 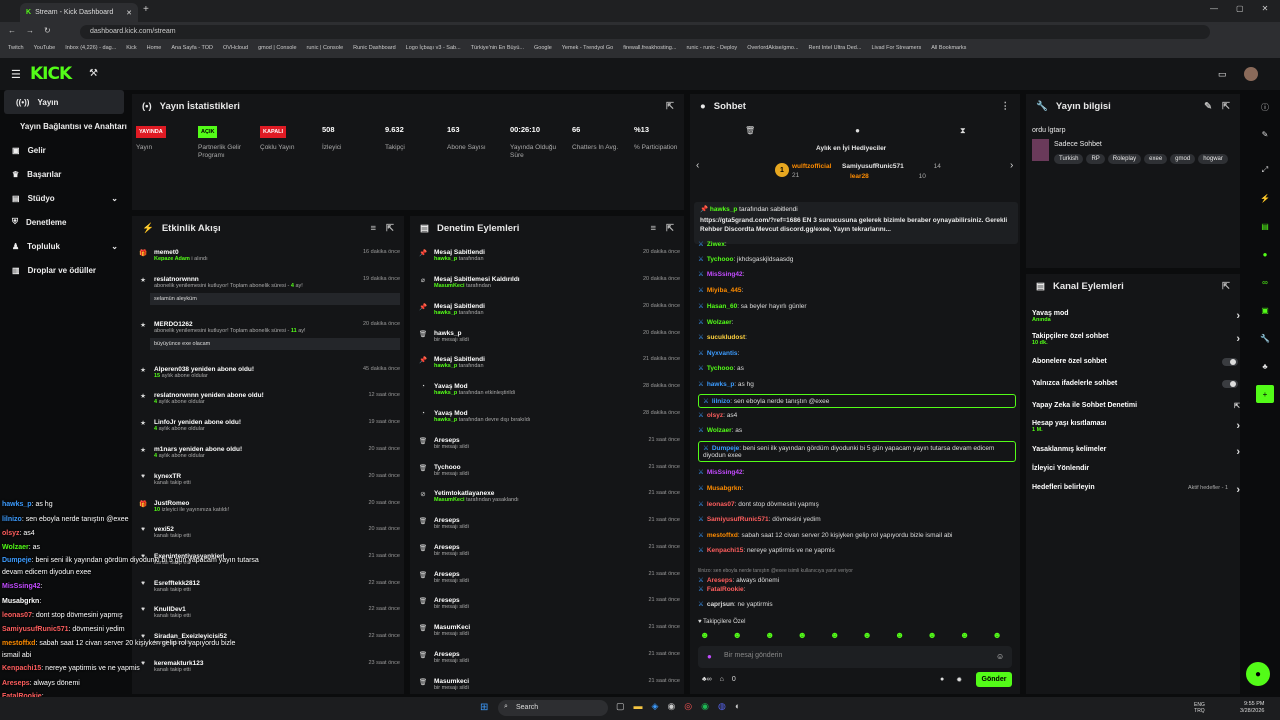 I want to click on chat-username: leonas07, so click(x=721, y=504).